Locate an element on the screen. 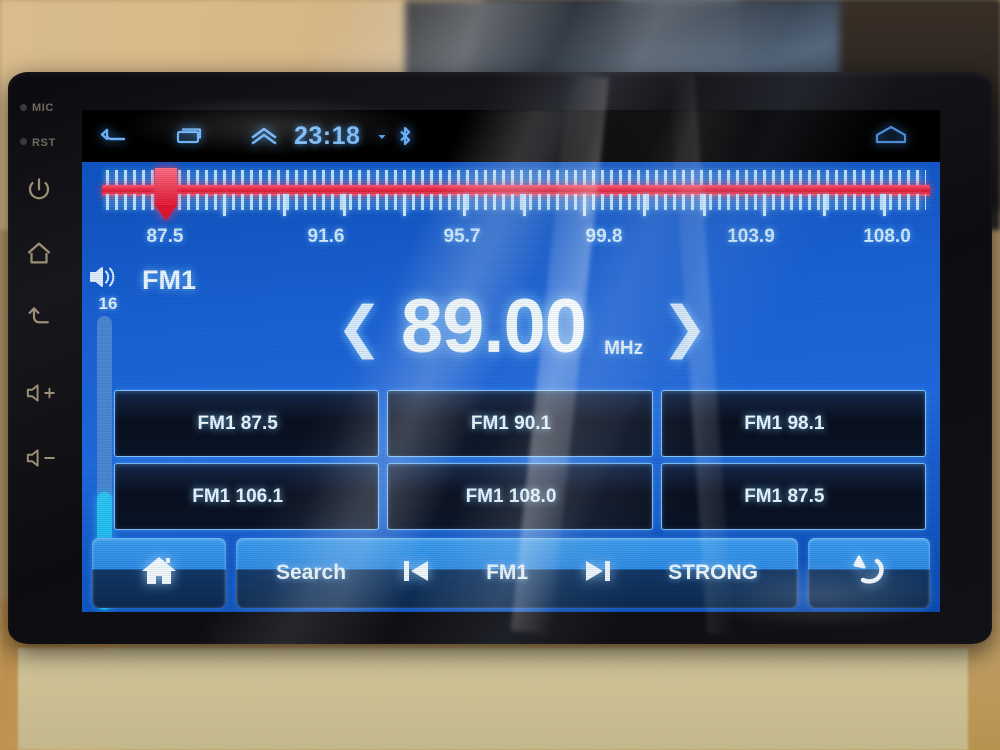  preset-label: FM1 108.0 is located at coordinates (511, 496).